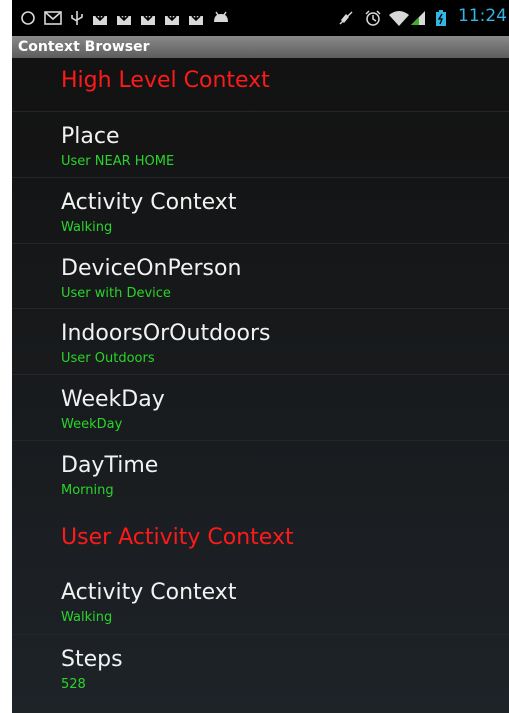 Image resolution: width=509 pixels, height=713 pixels. Describe the element at coordinates (260, 407) in the screenshot. I see `list-item-weekday: WeekDay WeekDay` at that location.